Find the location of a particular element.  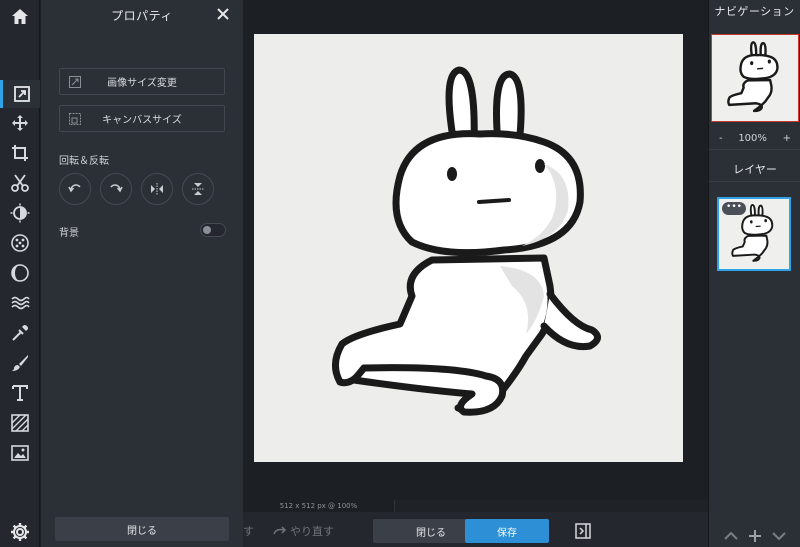

resize-image-button: 画像サイズ変更 is located at coordinates (142, 81).